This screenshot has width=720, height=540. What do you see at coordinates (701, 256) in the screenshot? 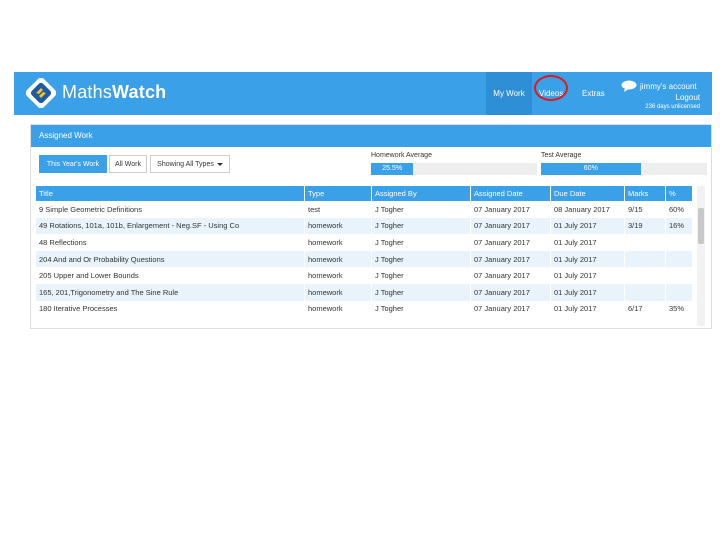
I see `table-scrollbar` at bounding box center [701, 256].